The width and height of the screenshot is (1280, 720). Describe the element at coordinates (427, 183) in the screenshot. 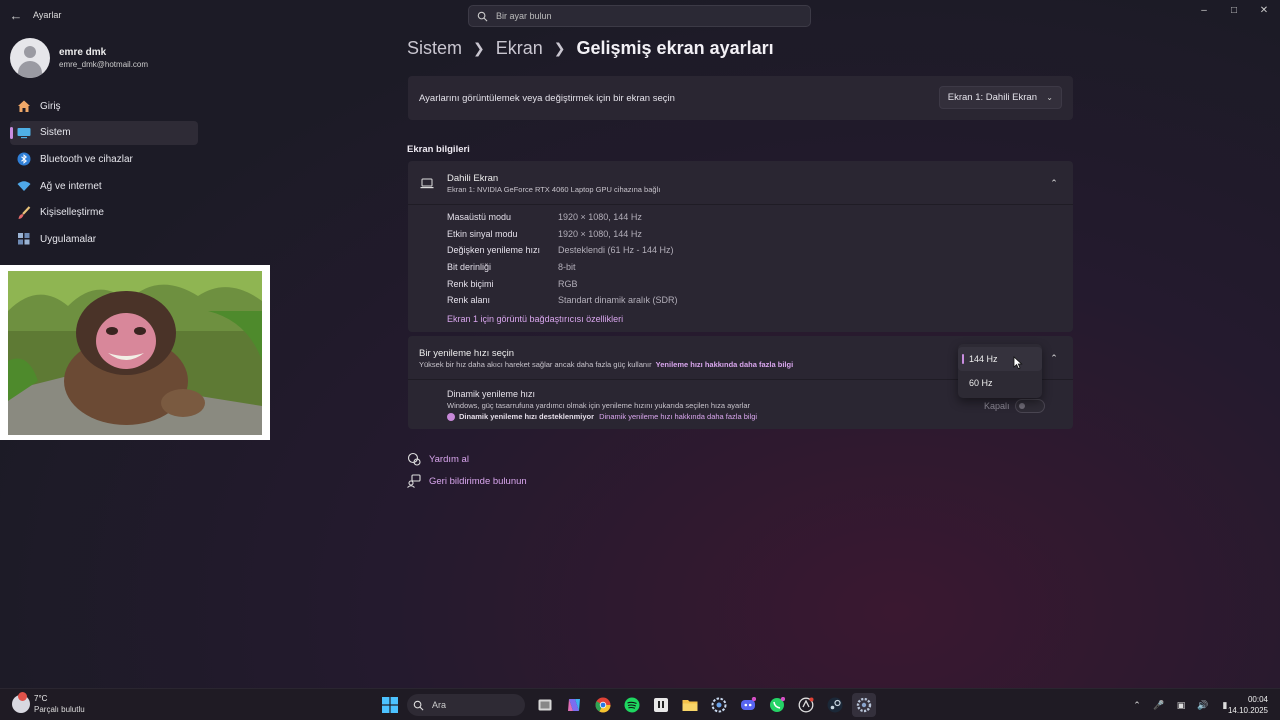

I see `laptop-icon` at that location.